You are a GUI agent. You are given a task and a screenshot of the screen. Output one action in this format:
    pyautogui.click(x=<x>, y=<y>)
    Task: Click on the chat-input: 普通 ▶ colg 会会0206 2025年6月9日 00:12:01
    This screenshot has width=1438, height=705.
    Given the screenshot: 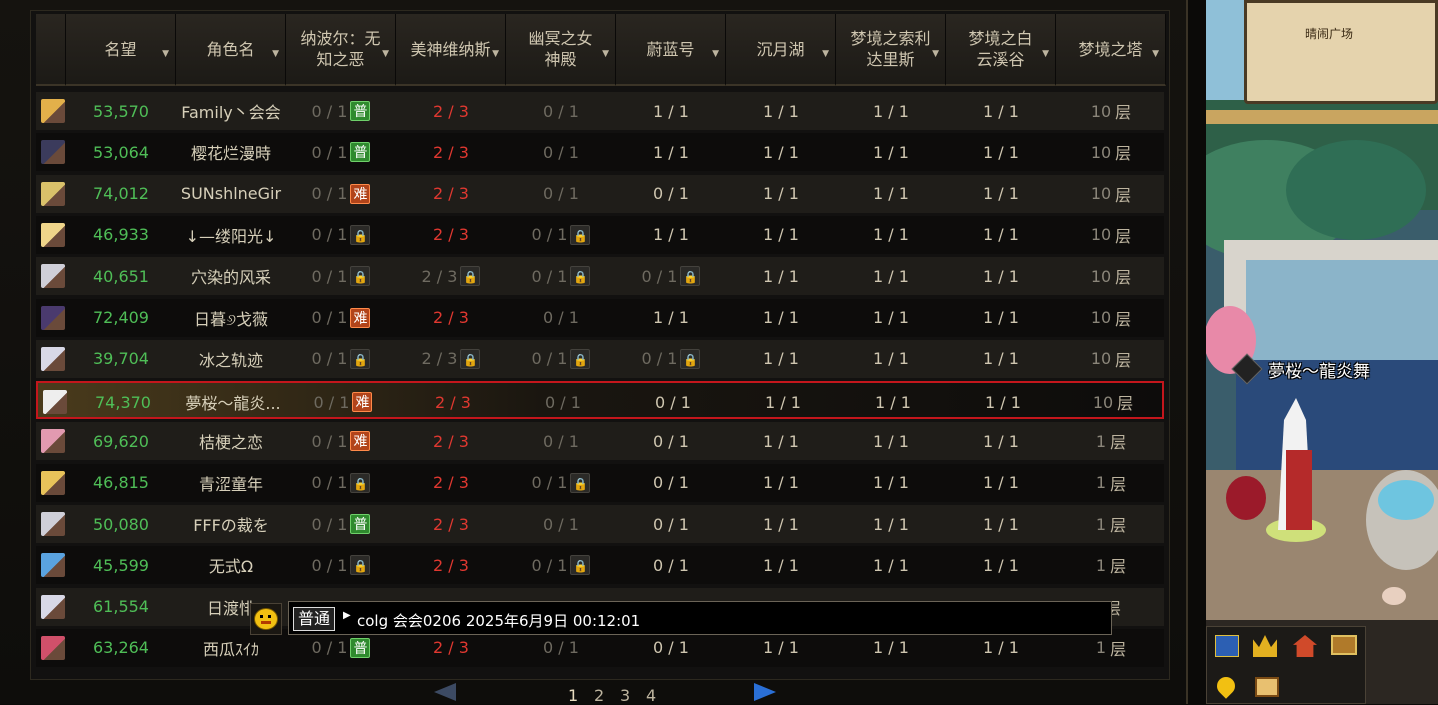 What is the action you would take?
    pyautogui.click(x=700, y=618)
    